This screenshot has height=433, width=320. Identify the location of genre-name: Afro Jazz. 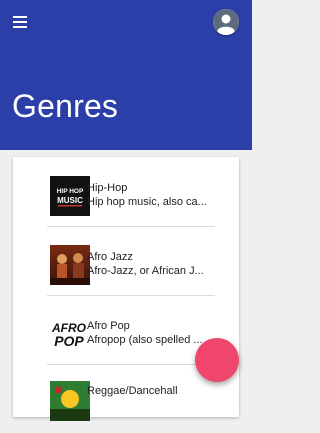
(110, 257).